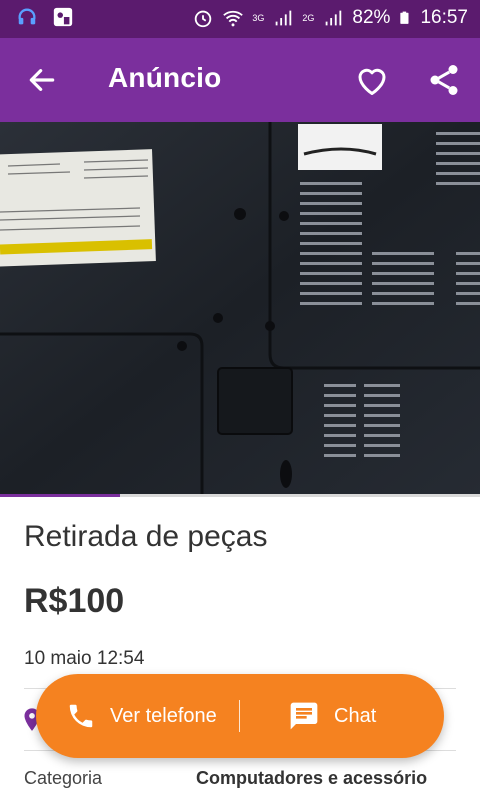 Image resolution: width=480 pixels, height=789 pixels. Describe the element at coordinates (308, 17) in the screenshot. I see `network-2g-badge: 2G` at that location.